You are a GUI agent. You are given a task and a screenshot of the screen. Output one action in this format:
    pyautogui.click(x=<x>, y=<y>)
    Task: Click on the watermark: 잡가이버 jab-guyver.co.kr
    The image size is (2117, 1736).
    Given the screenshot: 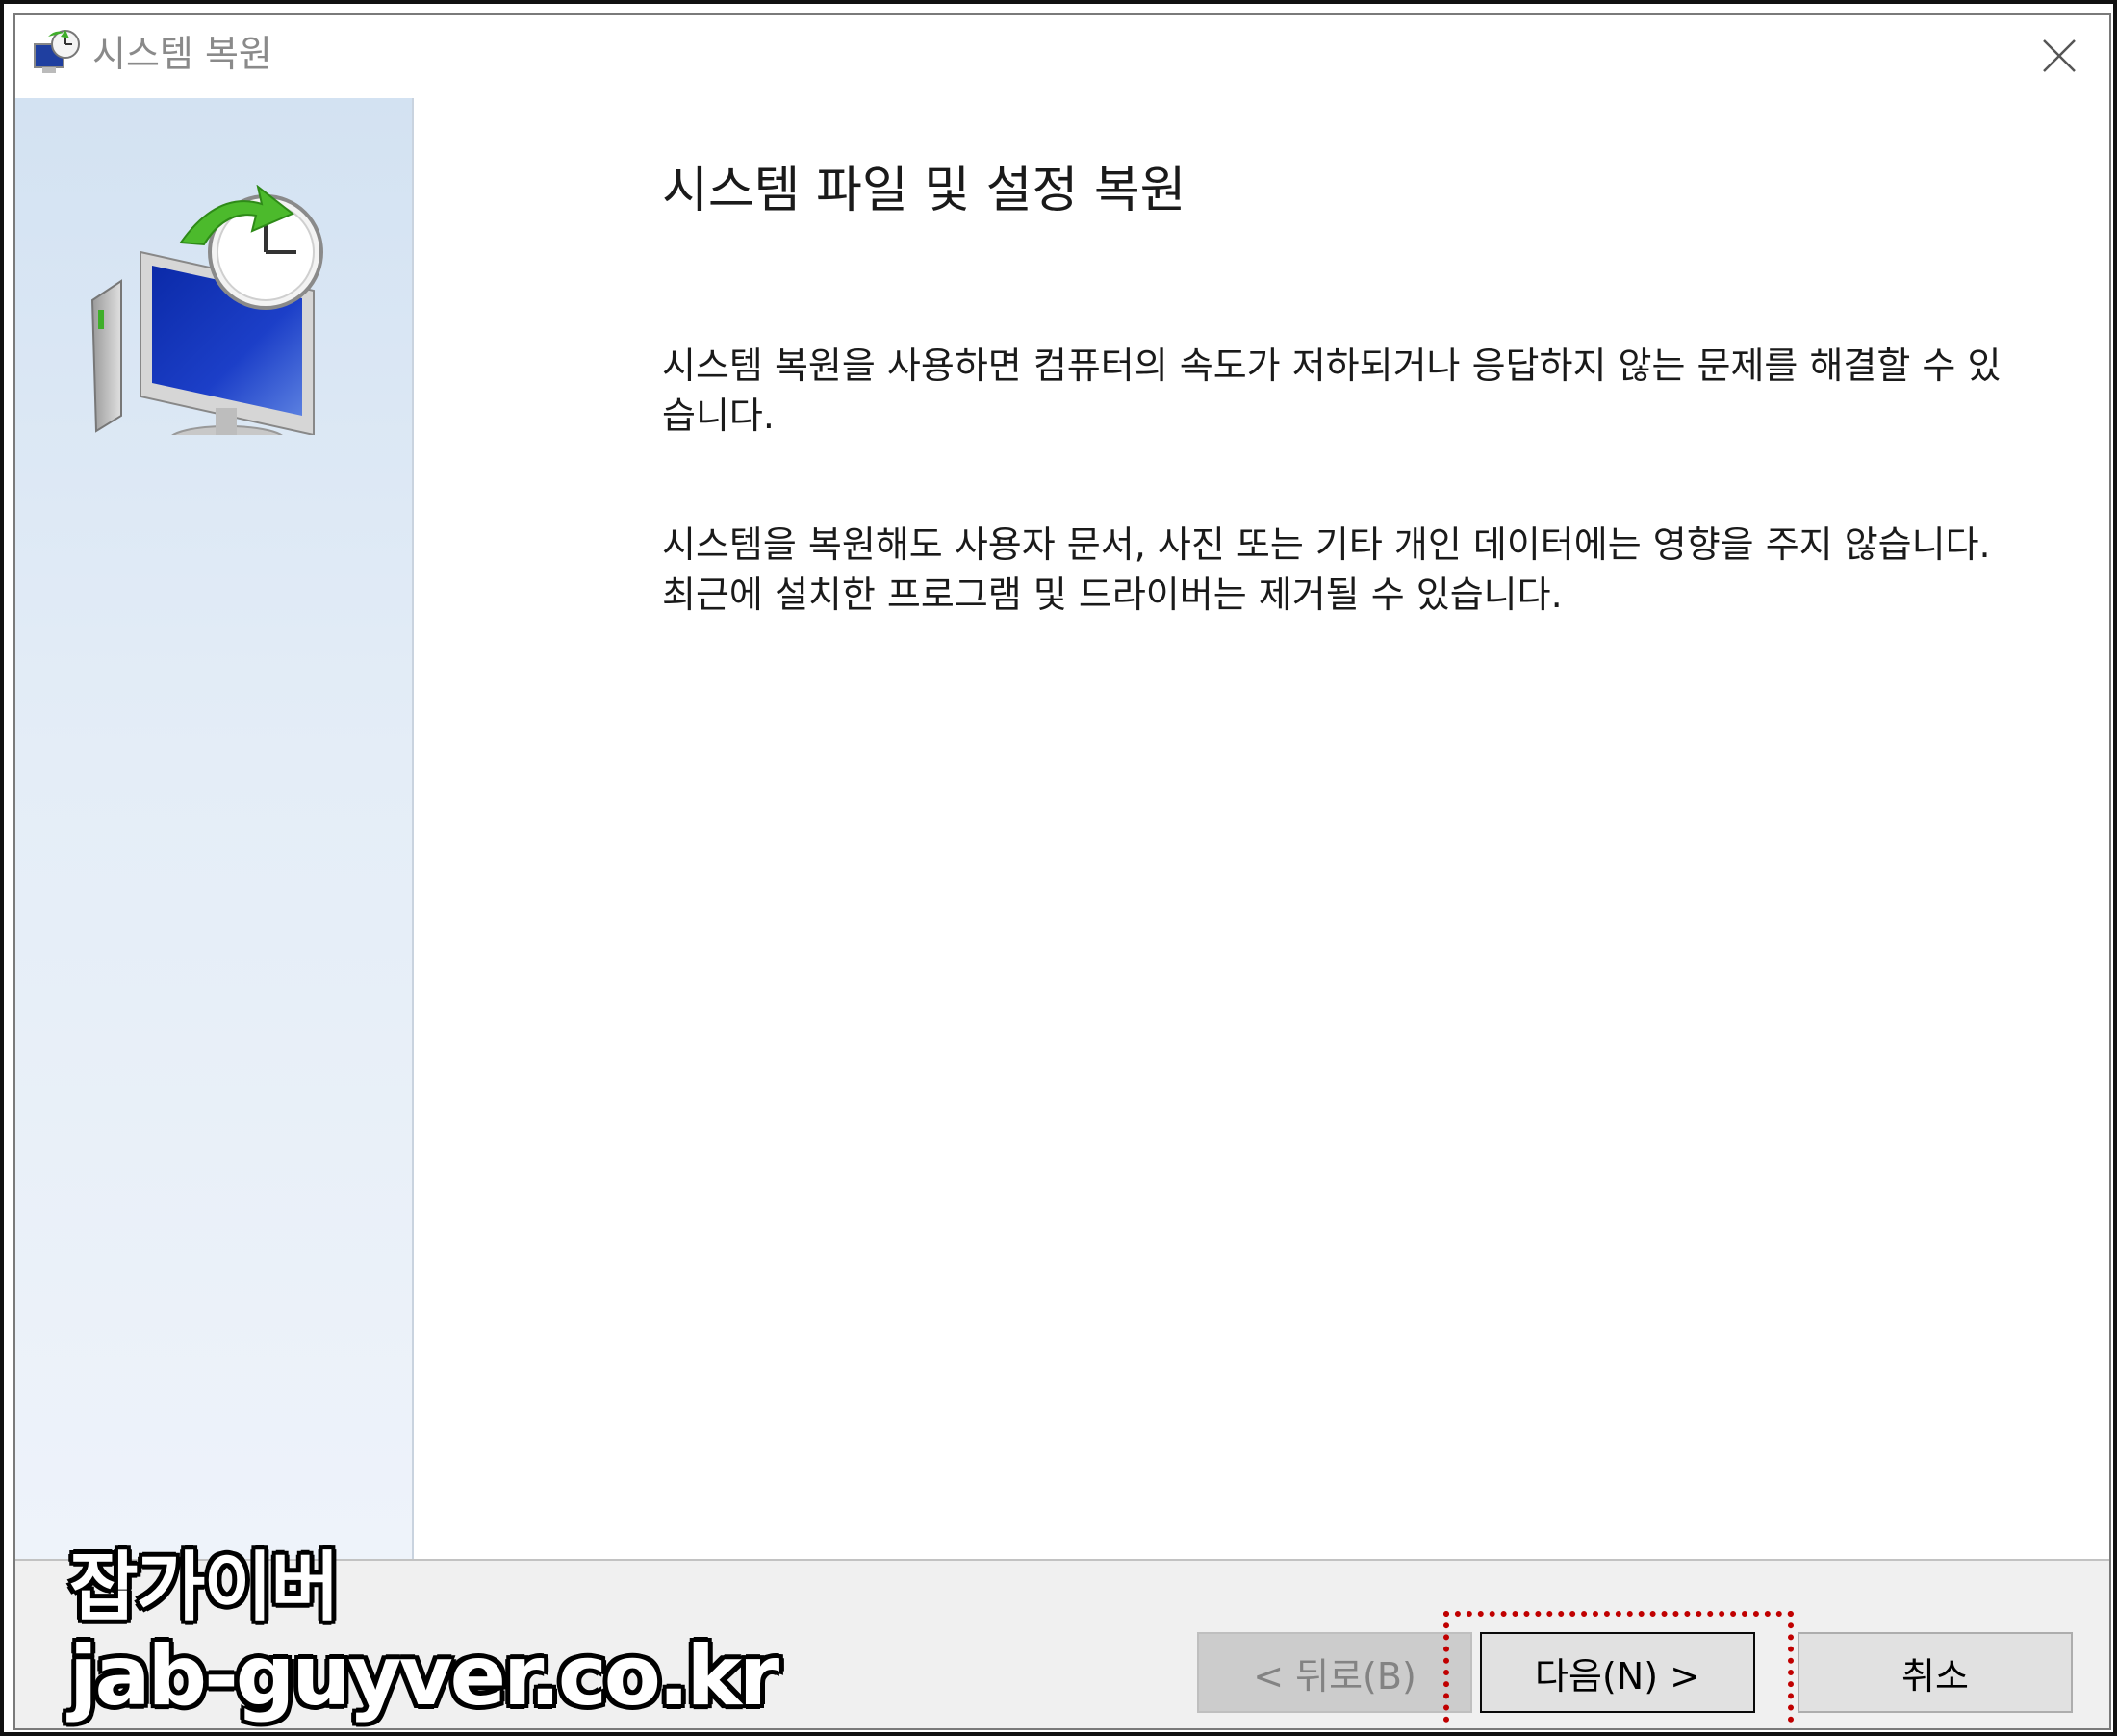 What is the action you would take?
    pyautogui.click(x=424, y=1634)
    